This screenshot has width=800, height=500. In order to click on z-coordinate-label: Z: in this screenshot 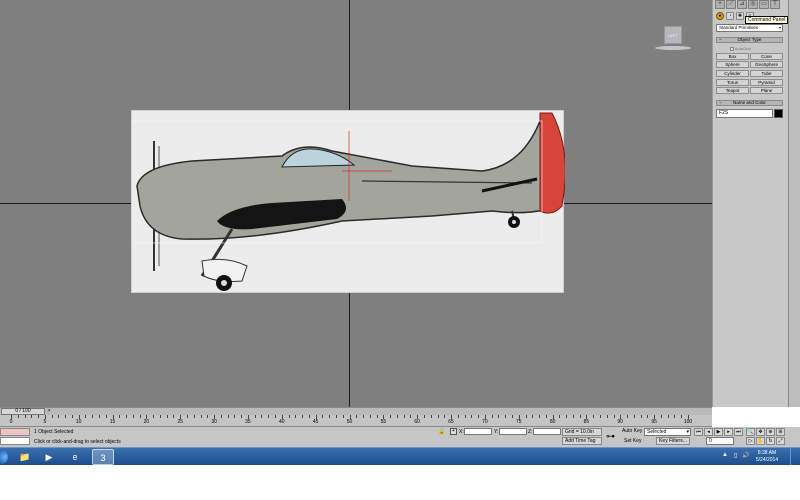, I will do `click(530, 432)`.